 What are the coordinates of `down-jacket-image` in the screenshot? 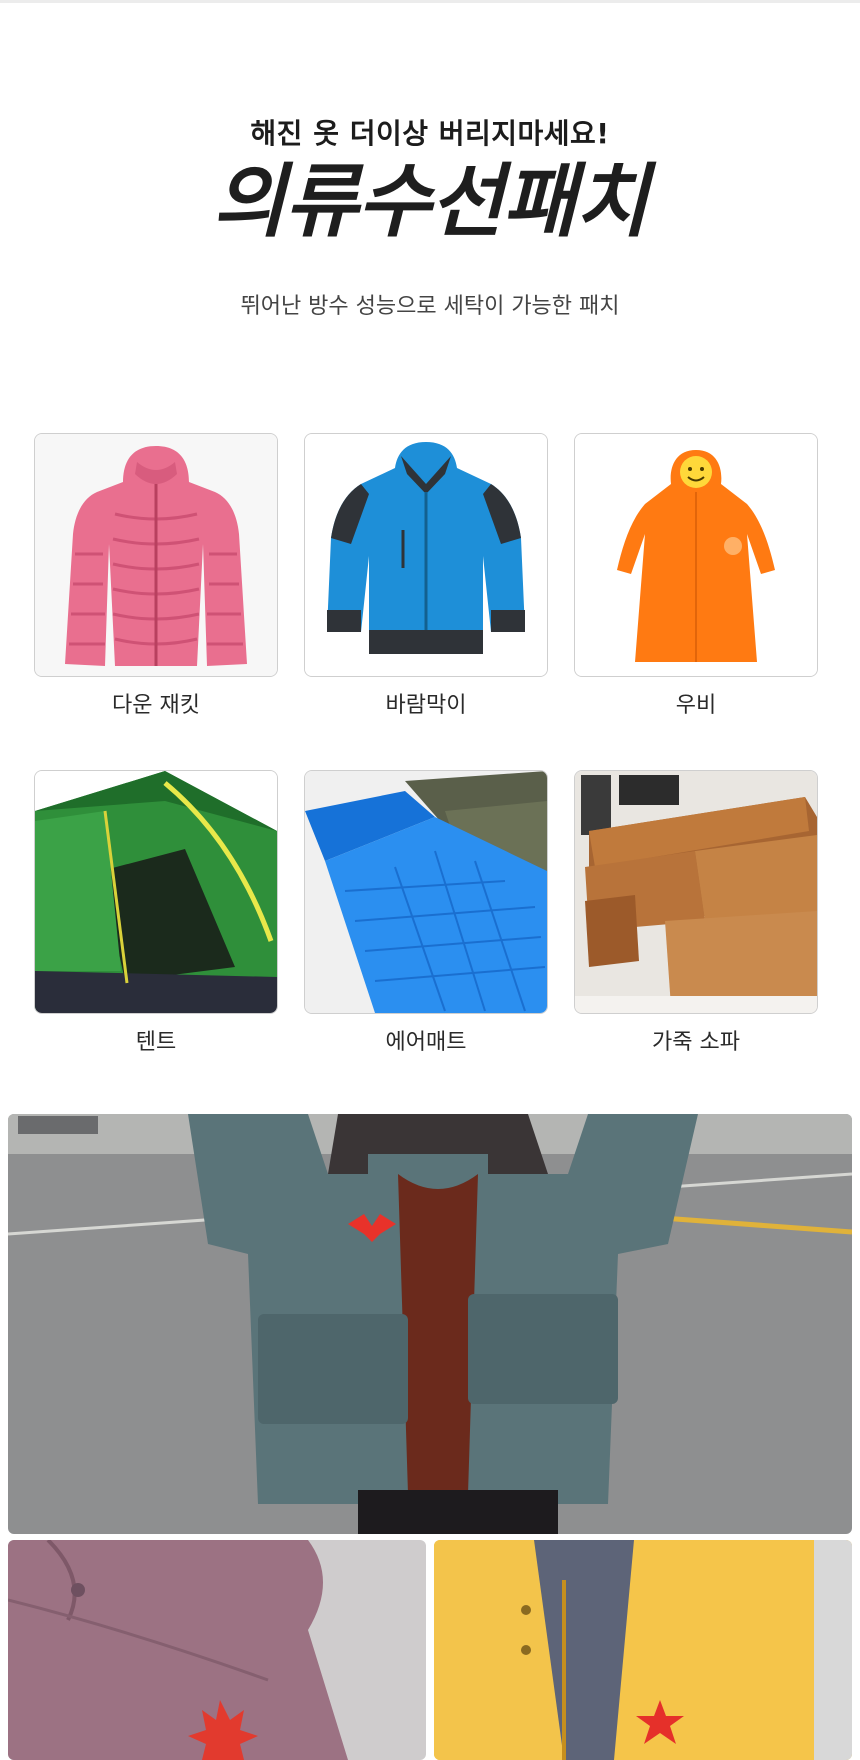 It's located at (156, 555).